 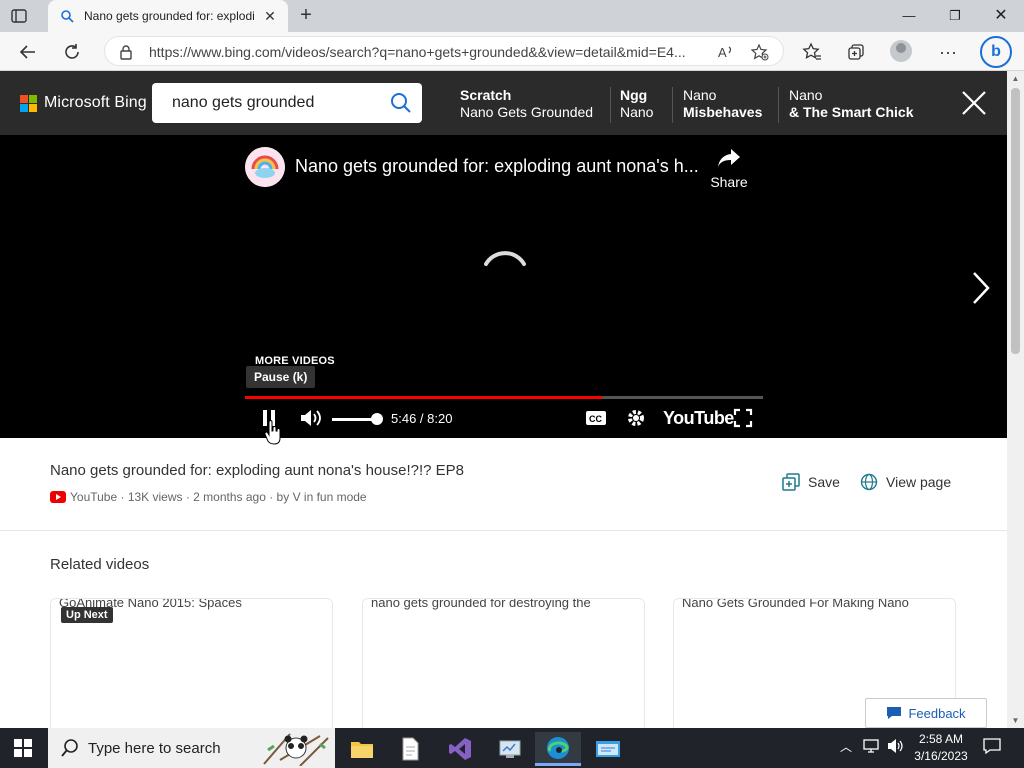 What do you see at coordinates (503, 665) in the screenshot?
I see `related-video-card: nano gets grounded for destroying the` at bounding box center [503, 665].